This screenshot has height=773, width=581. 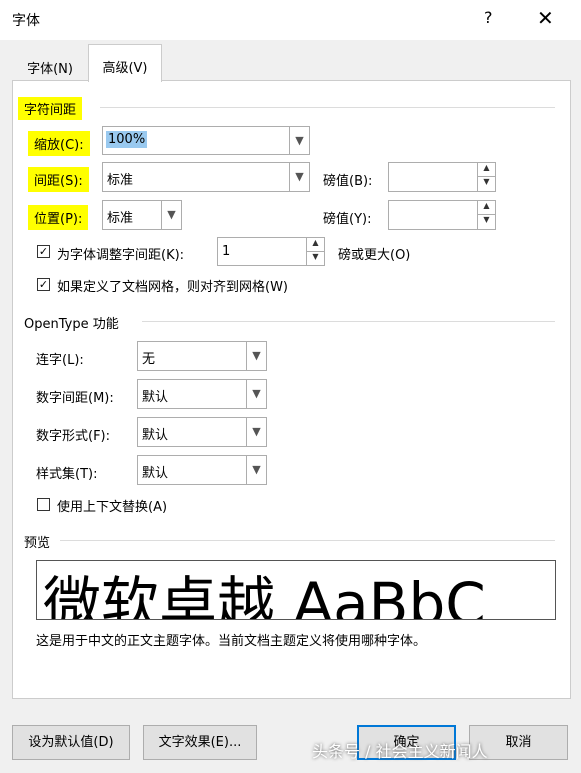 What do you see at coordinates (71, 742) in the screenshot?
I see `set-default-button: 设为默认值(D)` at bounding box center [71, 742].